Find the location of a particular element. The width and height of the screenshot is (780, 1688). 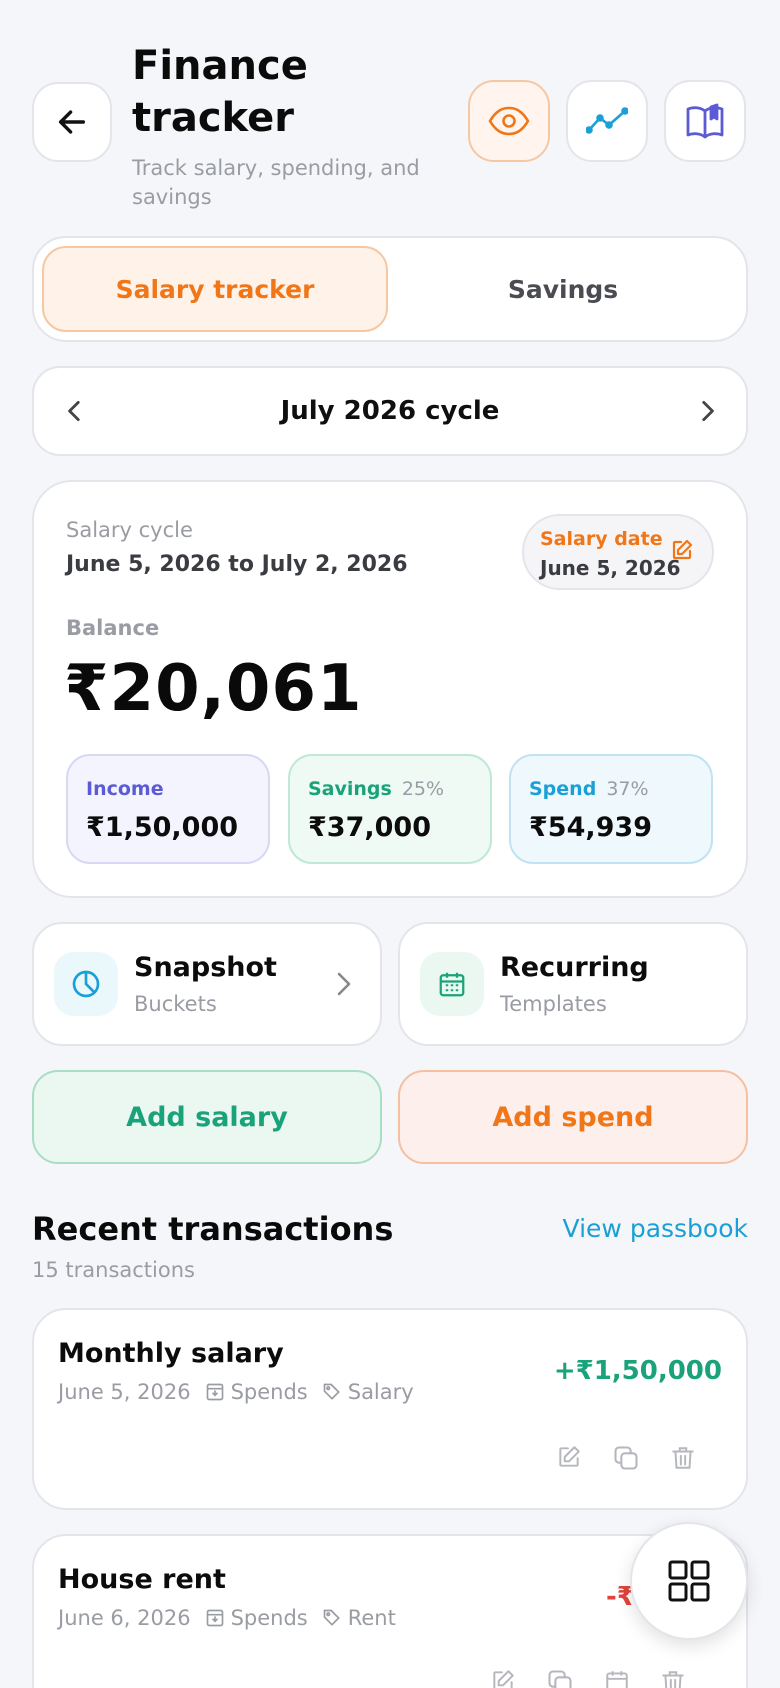

recurring-subtitle: Templates is located at coordinates (553, 1004).